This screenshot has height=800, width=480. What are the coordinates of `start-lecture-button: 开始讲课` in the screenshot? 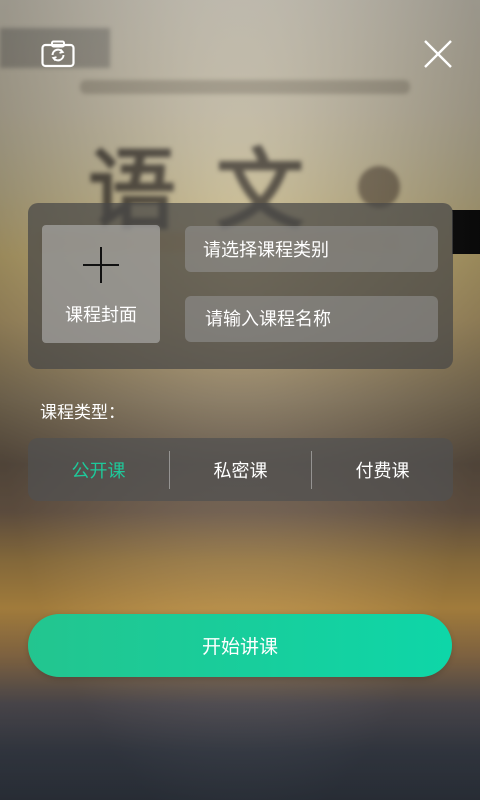 It's located at (240, 645).